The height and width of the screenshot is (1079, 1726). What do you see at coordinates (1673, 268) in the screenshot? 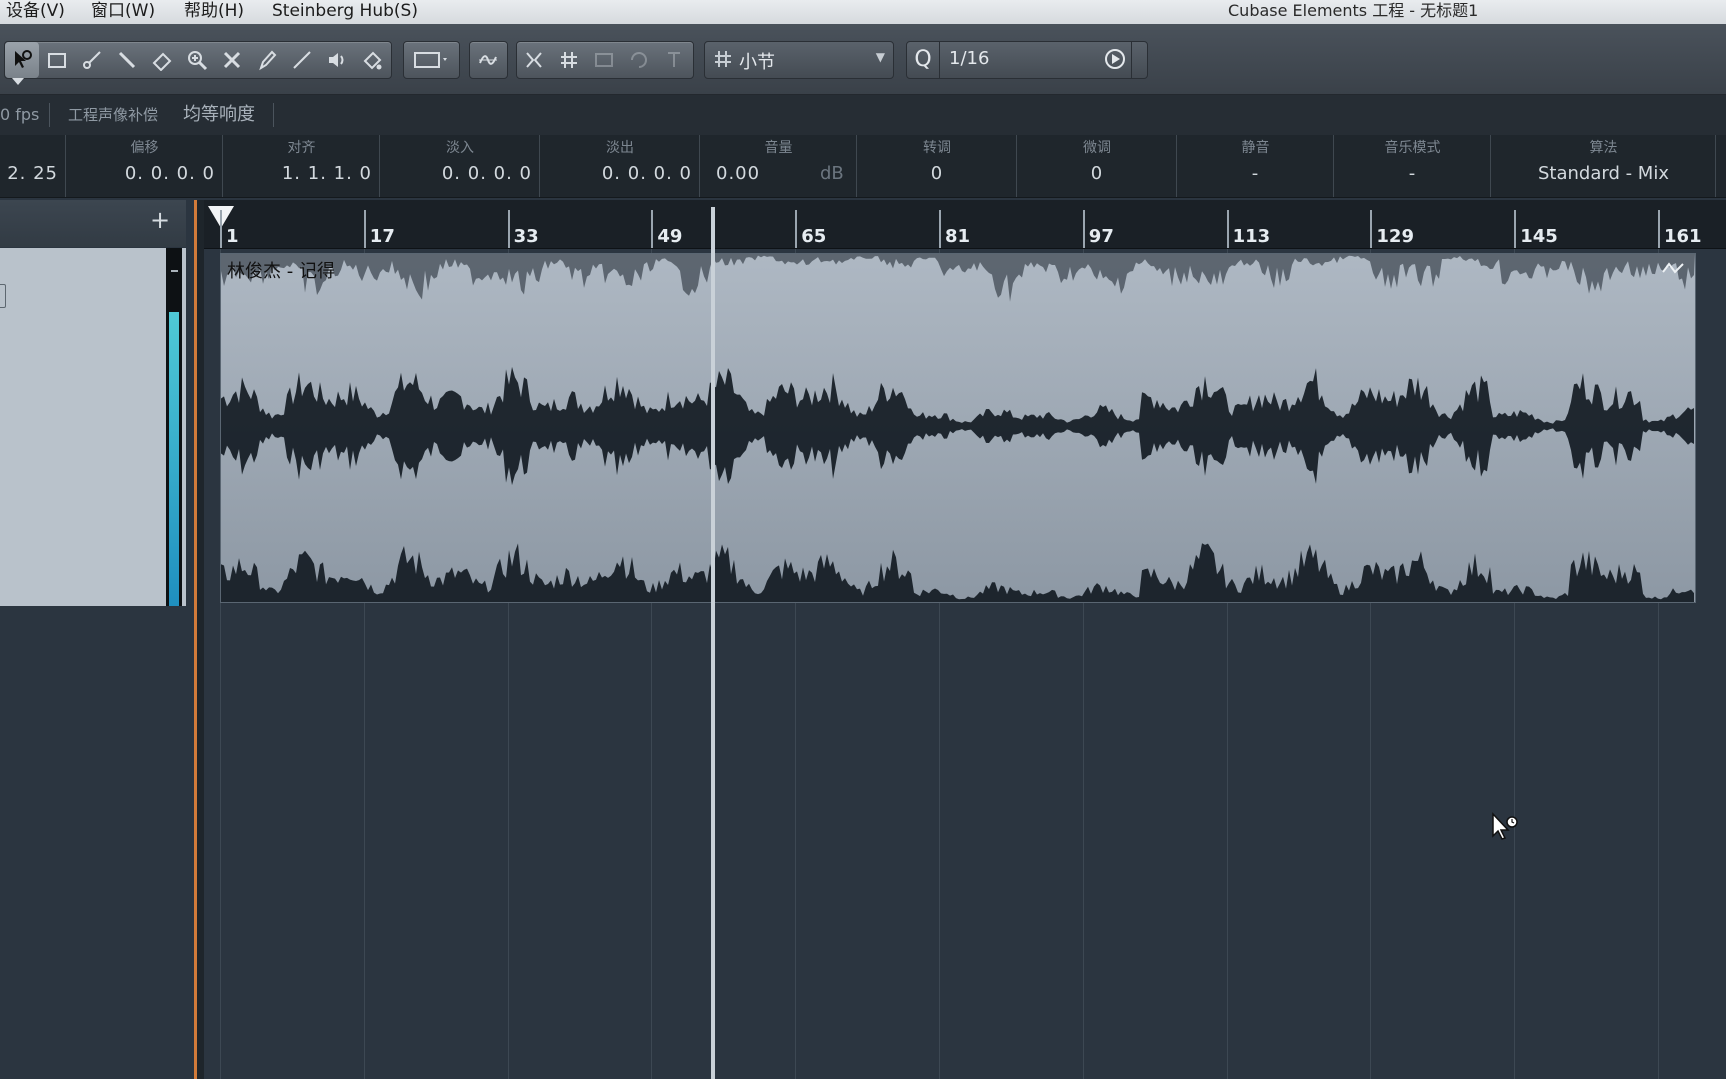
I see `volume-envelope-icon` at bounding box center [1673, 268].